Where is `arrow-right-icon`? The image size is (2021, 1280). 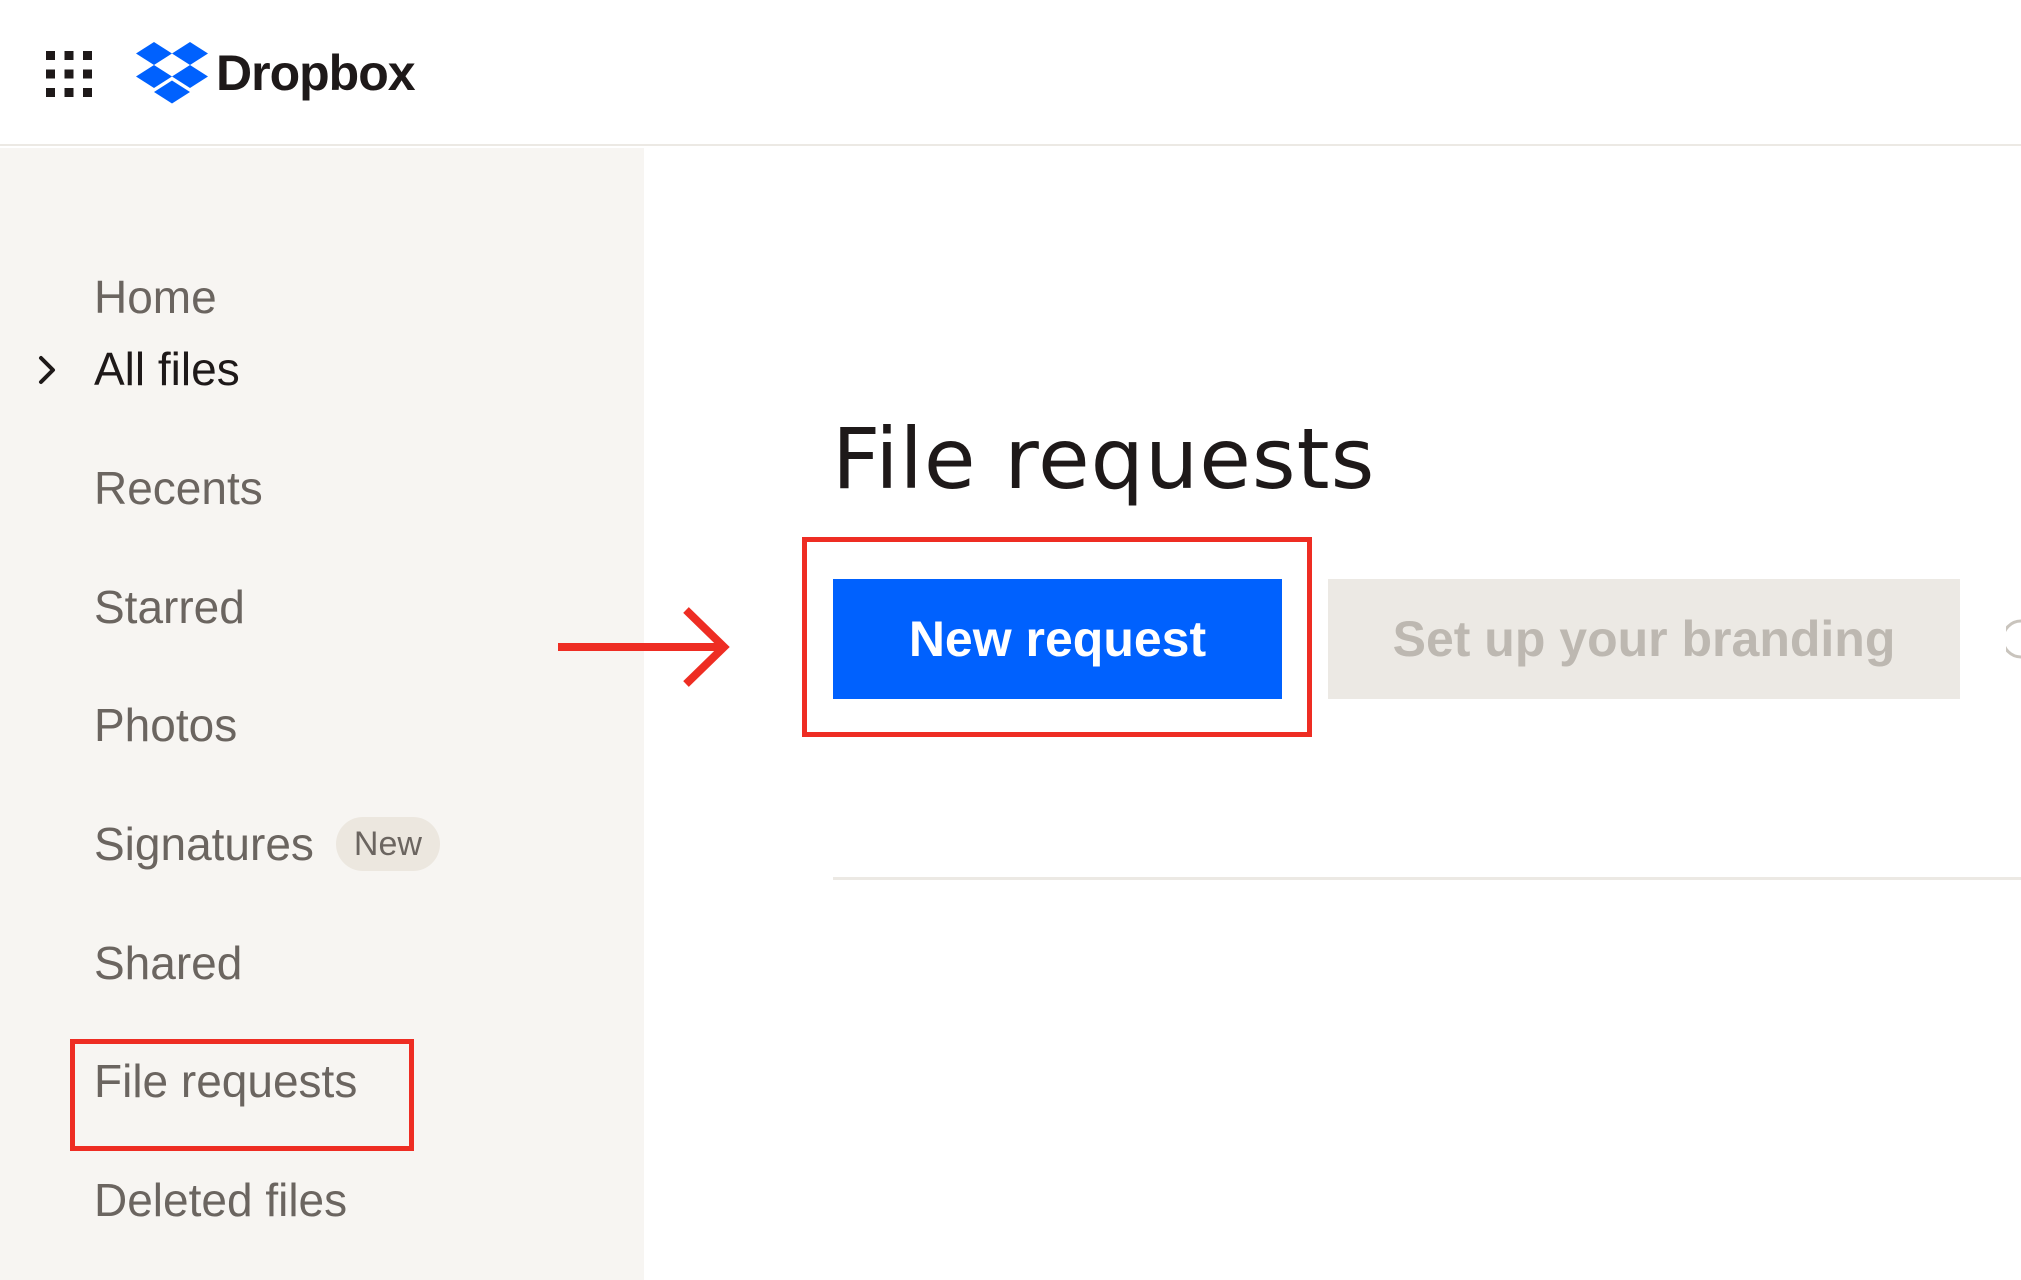 arrow-right-icon is located at coordinates (644, 647).